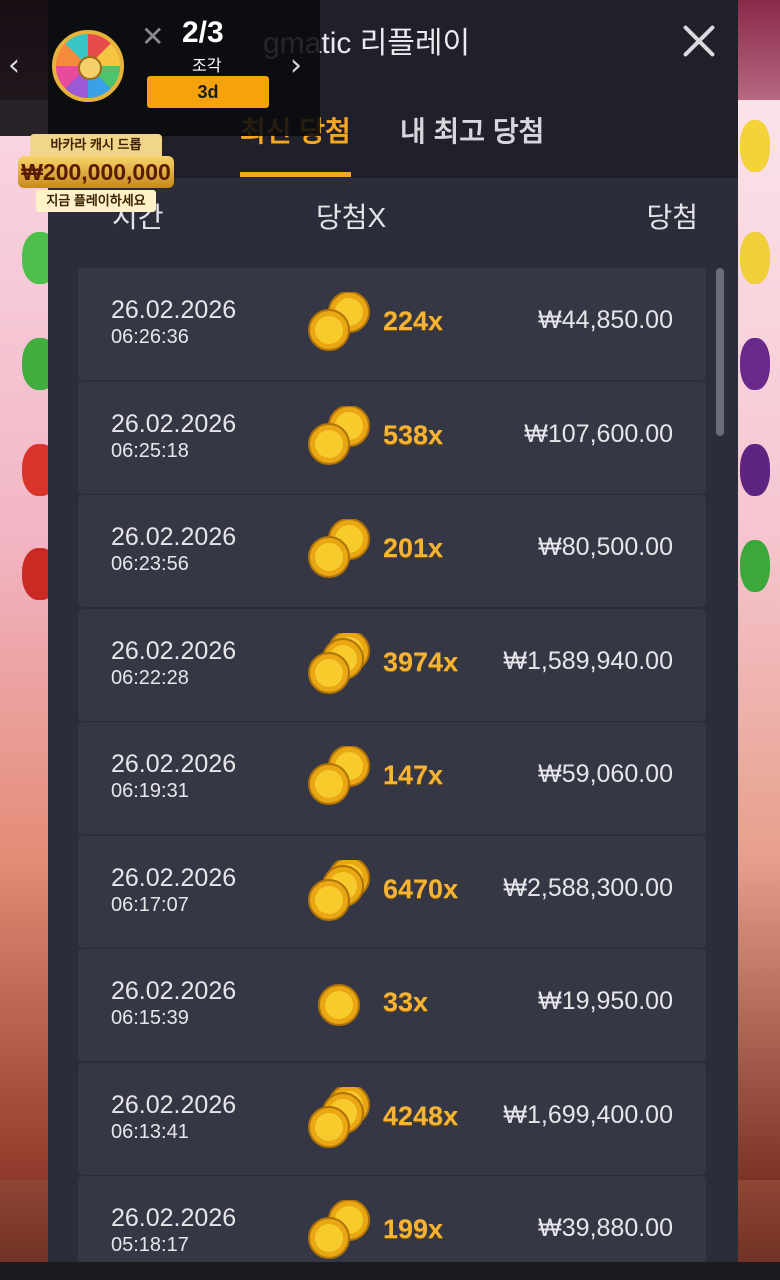 The width and height of the screenshot is (780, 1280). Describe the element at coordinates (755, 566) in the screenshot. I see `watermelon-icon` at that location.